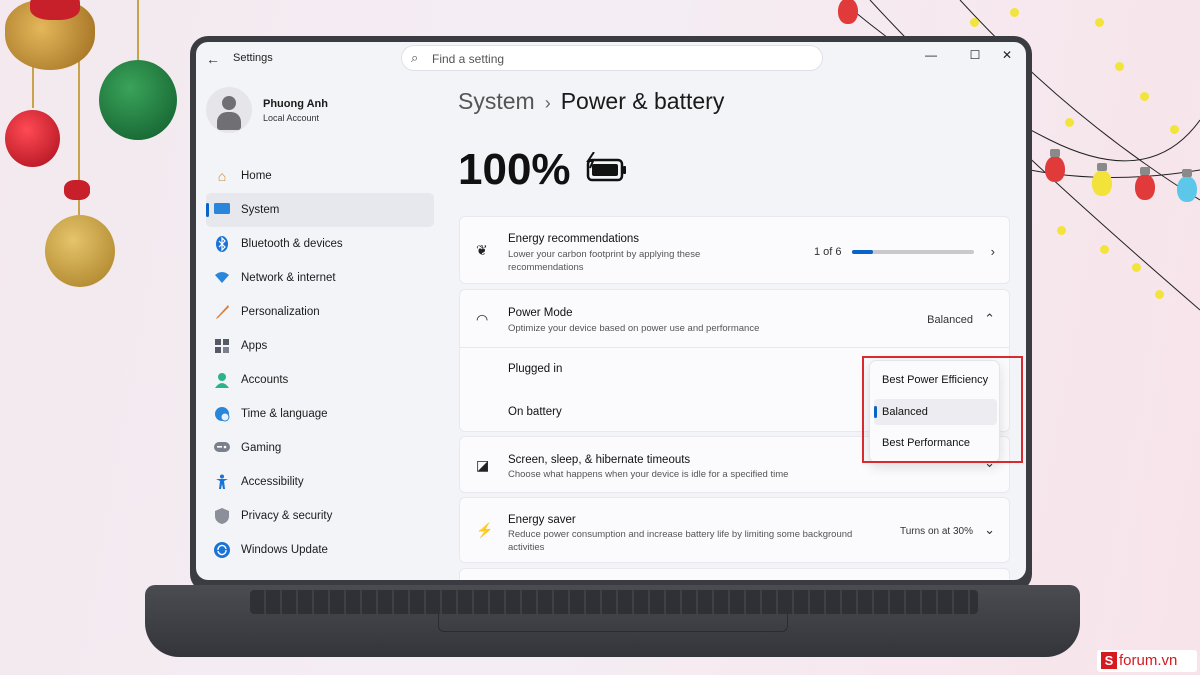  I want to click on avatar-body-shape, so click(229, 121).